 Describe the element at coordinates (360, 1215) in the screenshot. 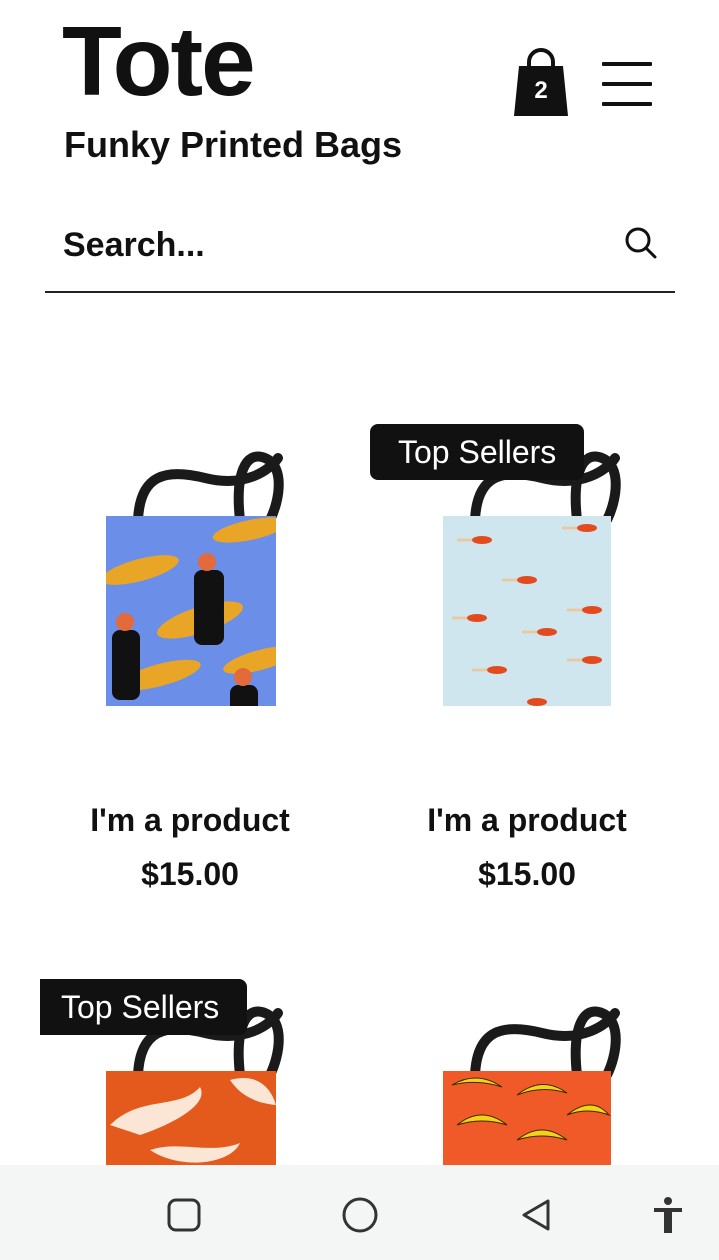

I see `circle-home-icon` at that location.